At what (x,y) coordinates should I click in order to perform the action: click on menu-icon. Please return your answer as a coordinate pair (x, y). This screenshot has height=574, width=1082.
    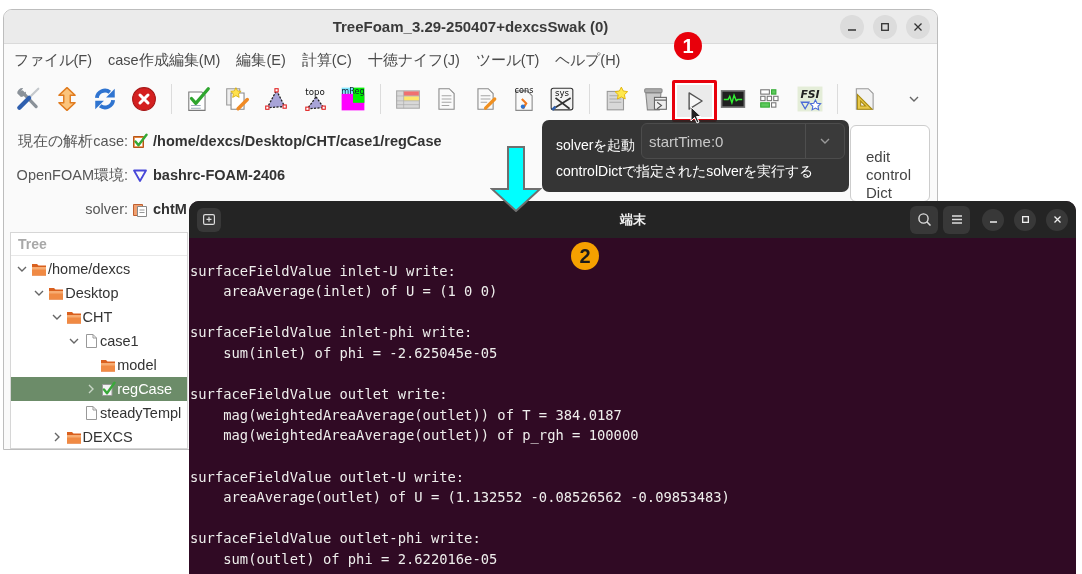
    Looking at the image, I should click on (956, 219).